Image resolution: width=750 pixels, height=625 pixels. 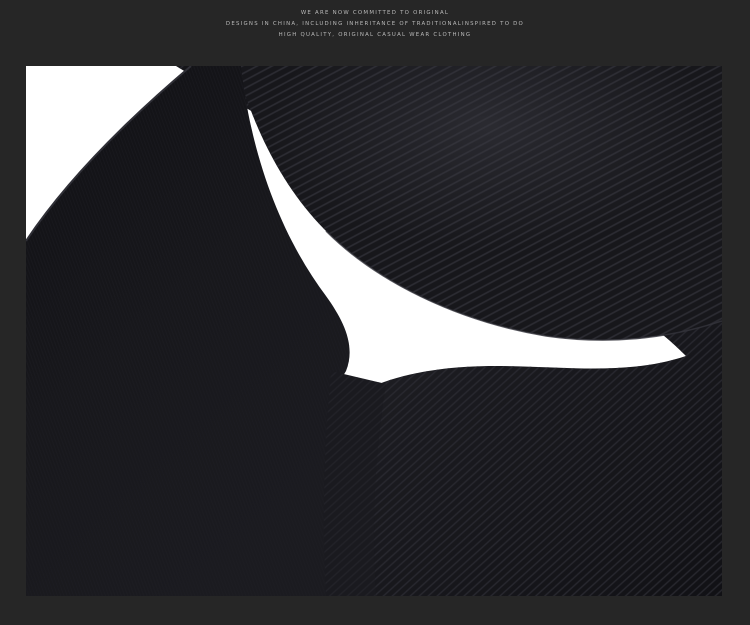 What do you see at coordinates (375, 13) in the screenshot?
I see `tagline-line-1: WE ARE NOW COMMITTED TO ORIGINAL` at bounding box center [375, 13].